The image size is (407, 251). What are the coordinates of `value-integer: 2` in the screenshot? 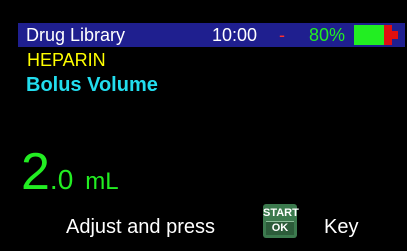 It's located at (35, 172).